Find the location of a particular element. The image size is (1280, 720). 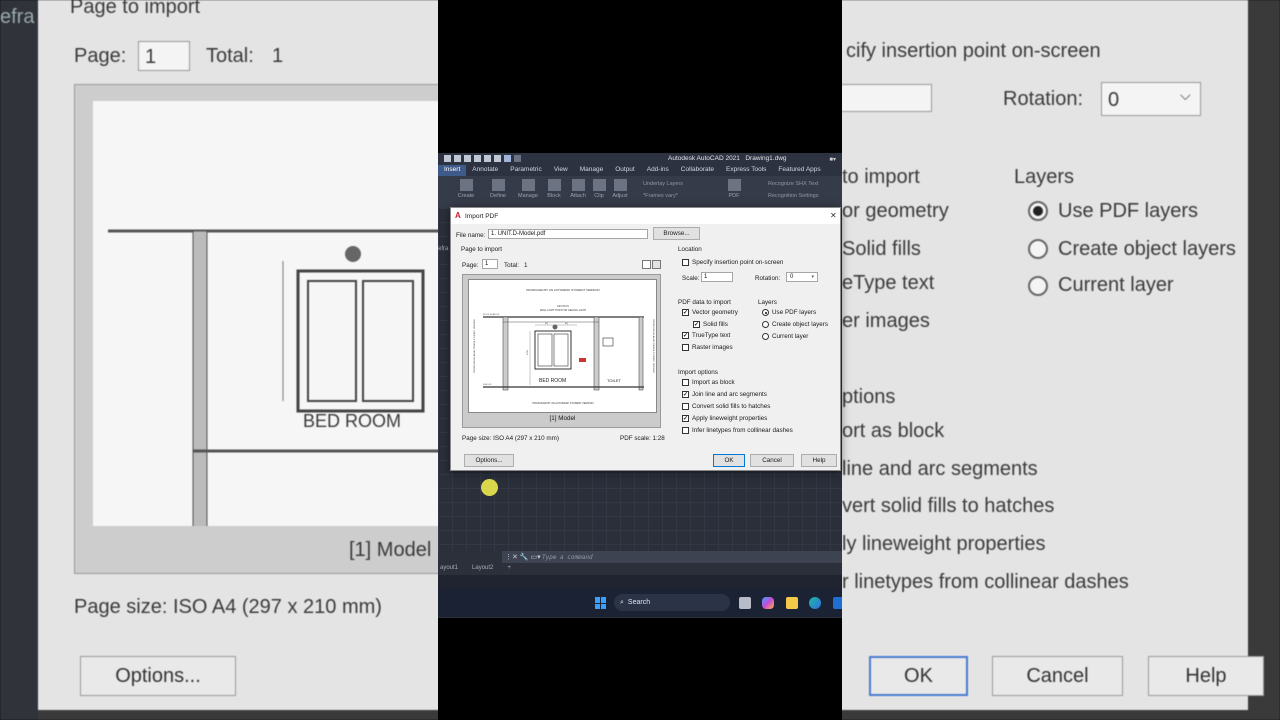

tab-layout2: Layout2 is located at coordinates (482, 570).